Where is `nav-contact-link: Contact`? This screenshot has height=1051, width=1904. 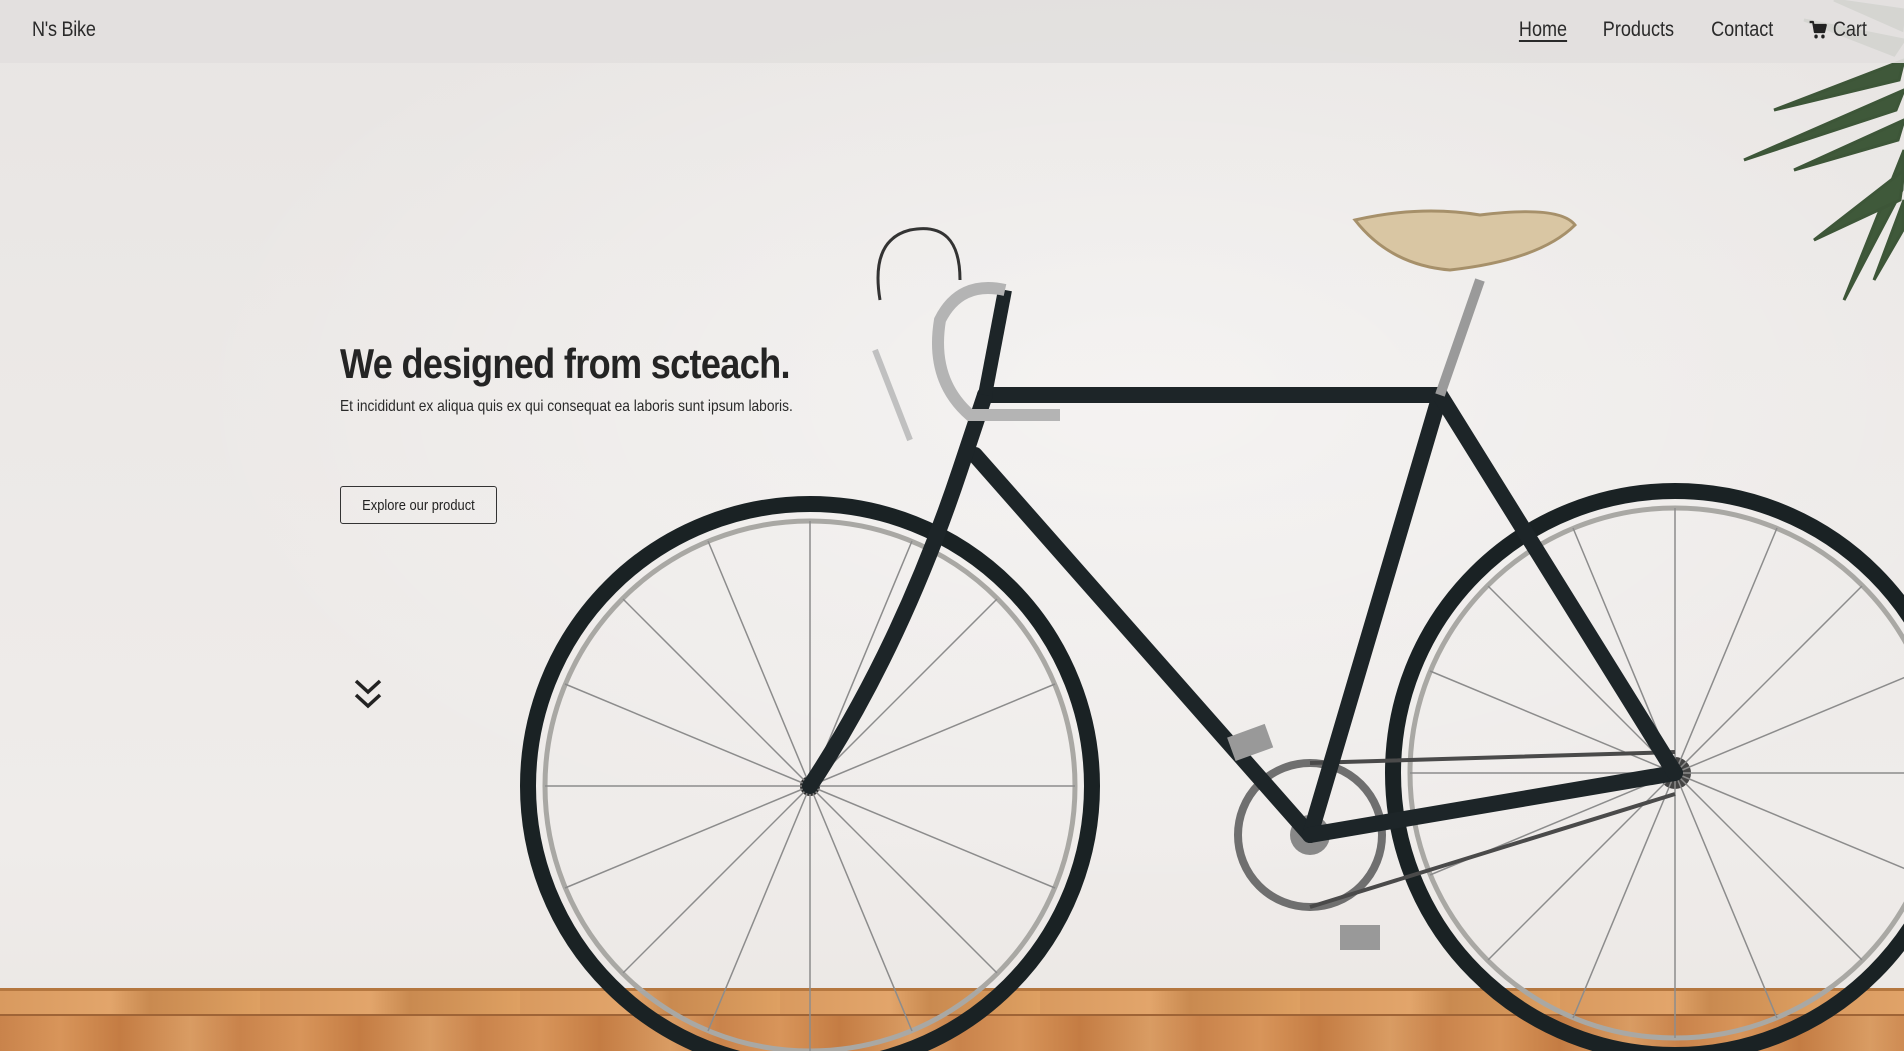 nav-contact-link: Contact is located at coordinates (1742, 30).